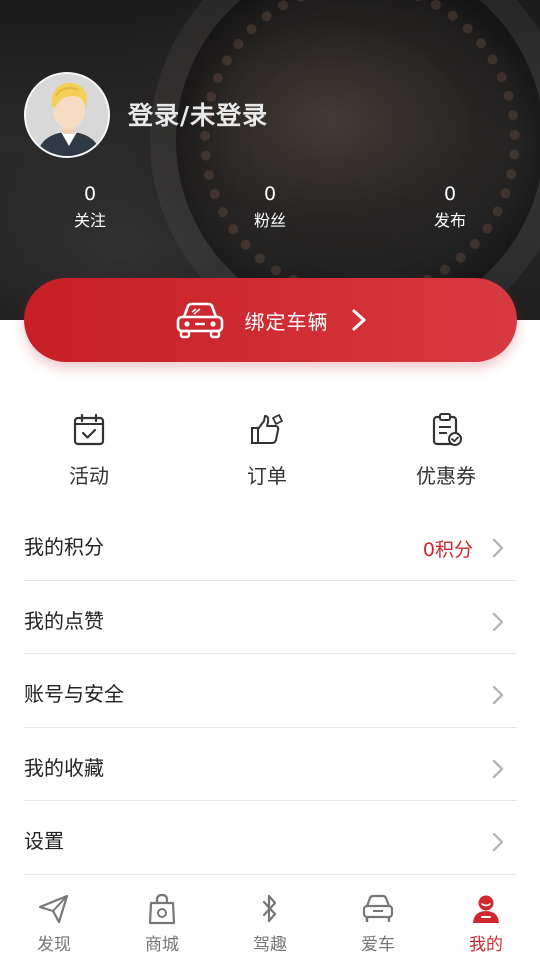  What do you see at coordinates (64, 620) in the screenshot?
I see `menu-item-likes-label: 我的点赞` at bounding box center [64, 620].